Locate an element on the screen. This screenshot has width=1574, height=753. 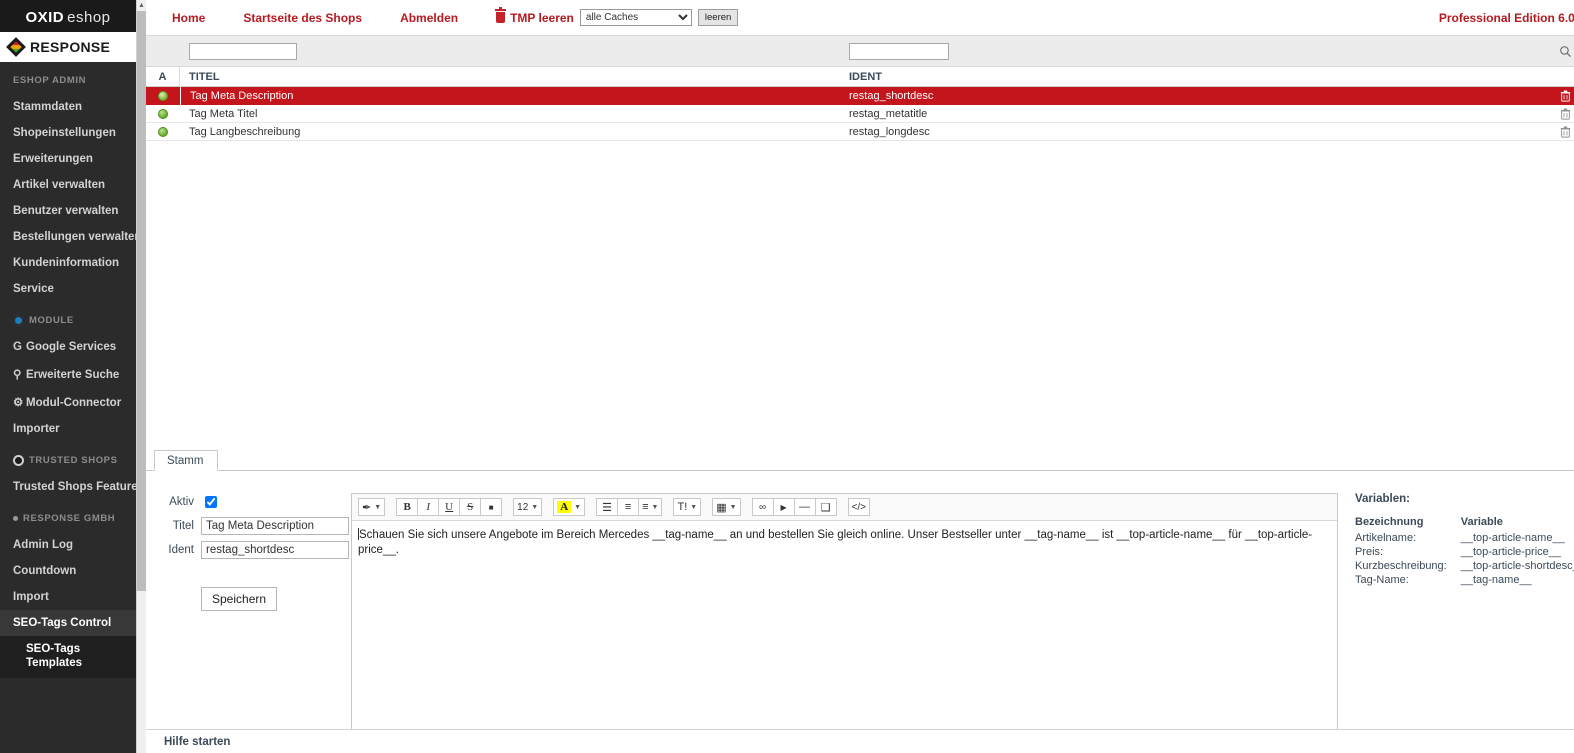
italic-icon: I is located at coordinates (428, 507).